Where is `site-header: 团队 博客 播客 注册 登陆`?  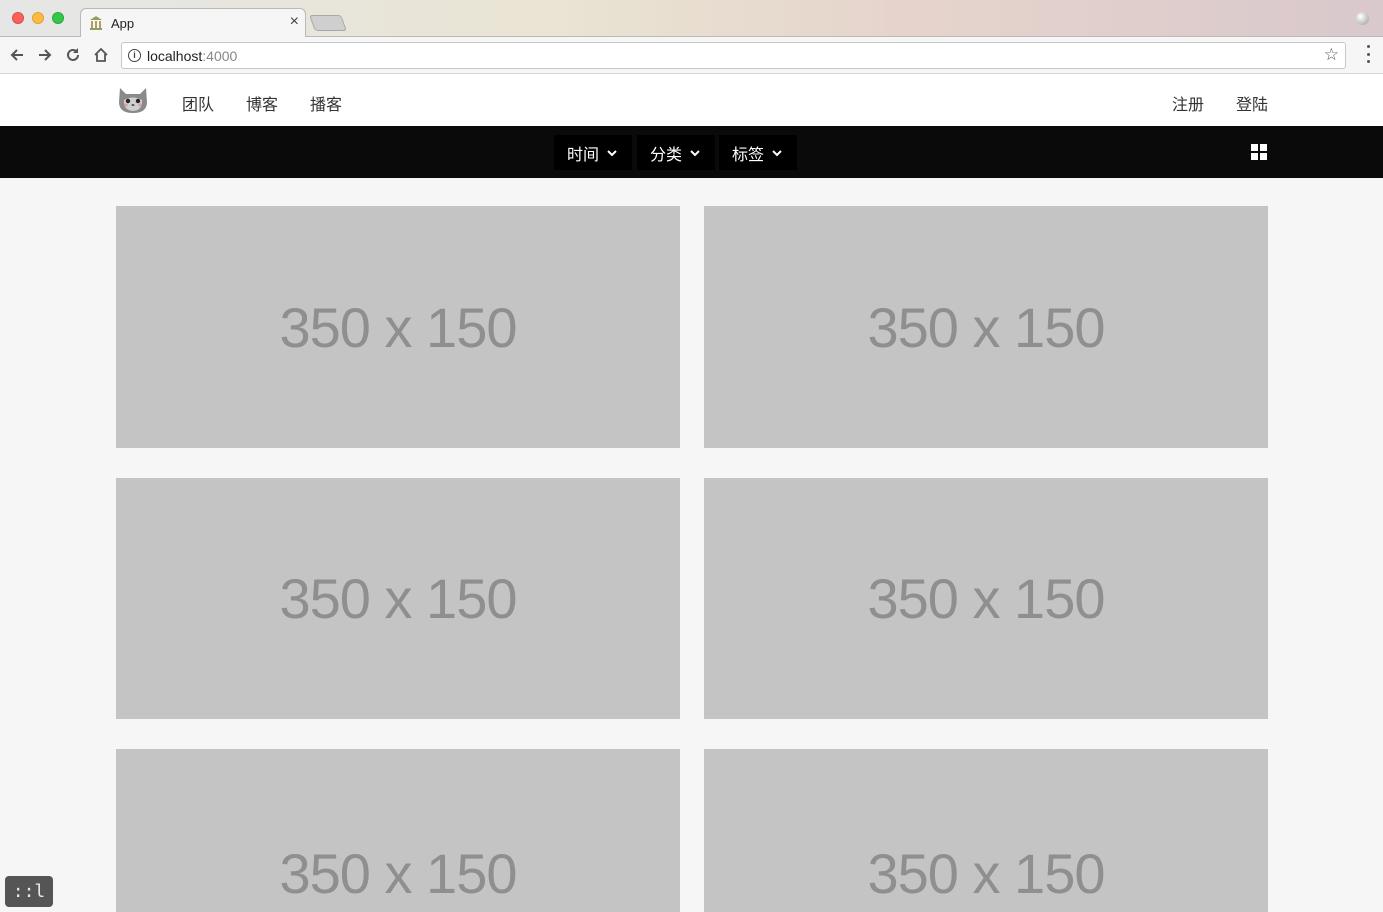 site-header: 团队 博客 播客 注册 登陆 is located at coordinates (691, 100).